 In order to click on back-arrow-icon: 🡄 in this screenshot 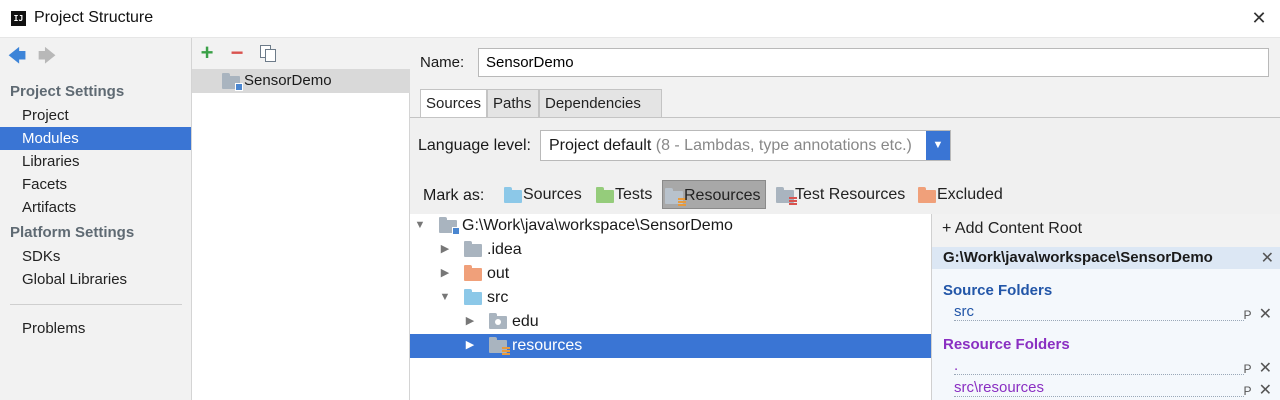, I will do `click(17, 56)`.